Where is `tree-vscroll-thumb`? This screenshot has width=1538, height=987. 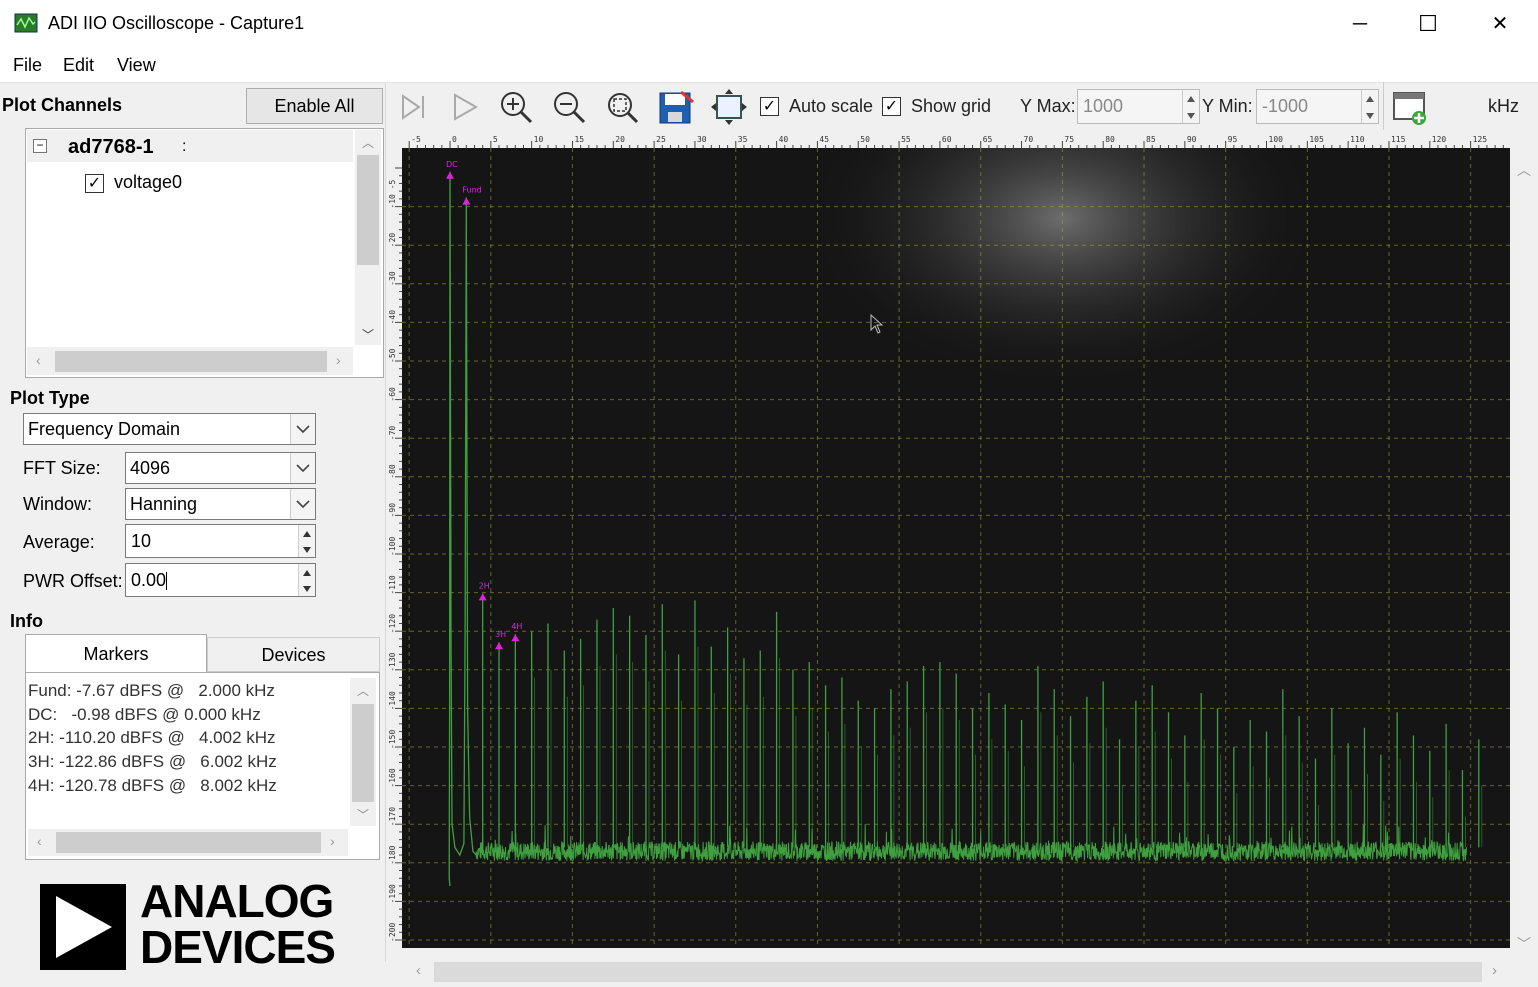
tree-vscroll-thumb is located at coordinates (368, 210).